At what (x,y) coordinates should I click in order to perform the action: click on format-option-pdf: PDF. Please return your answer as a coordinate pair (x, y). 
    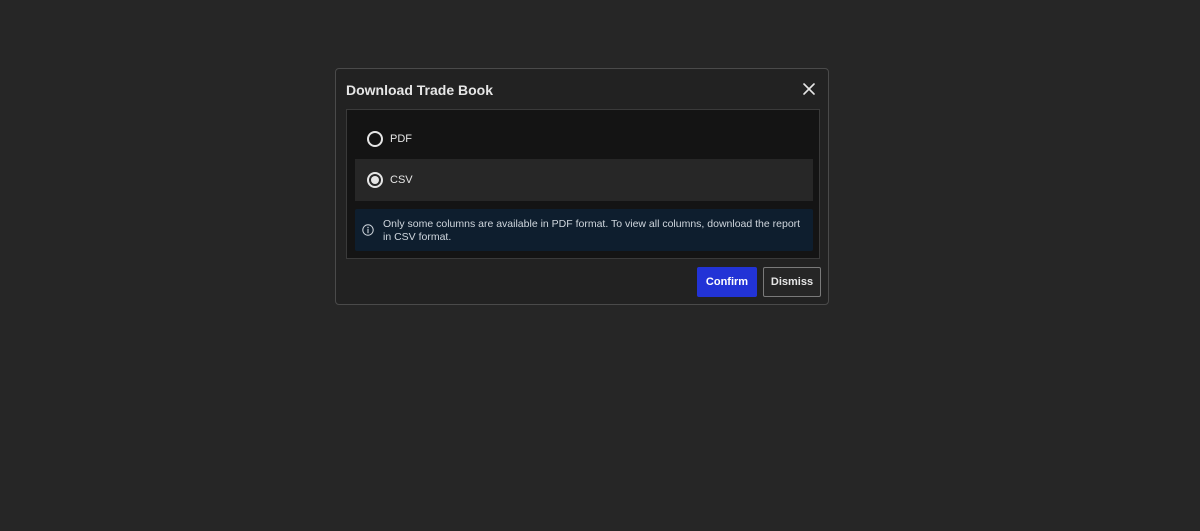
    Looking at the image, I should click on (584, 139).